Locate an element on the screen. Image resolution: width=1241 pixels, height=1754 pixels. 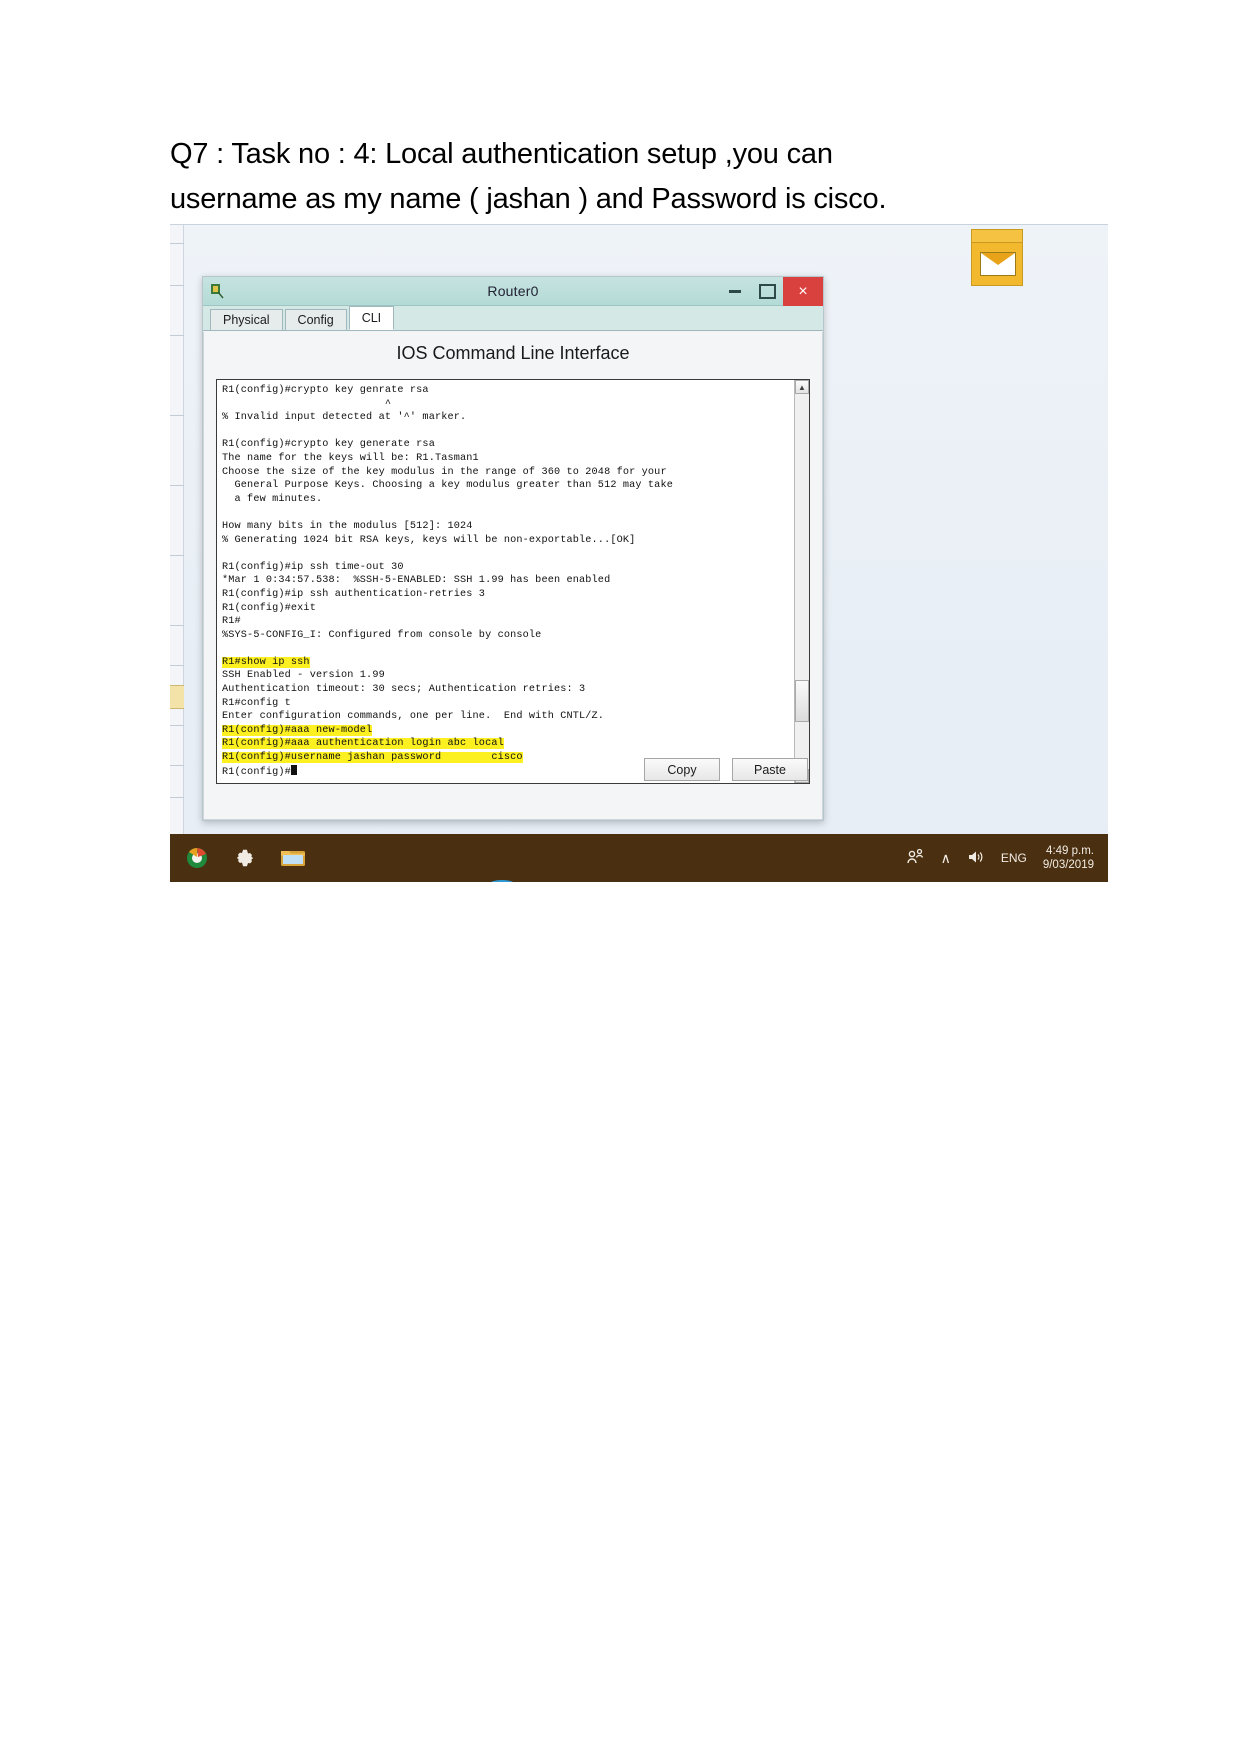
file-explorer-icon is located at coordinates (293, 858).